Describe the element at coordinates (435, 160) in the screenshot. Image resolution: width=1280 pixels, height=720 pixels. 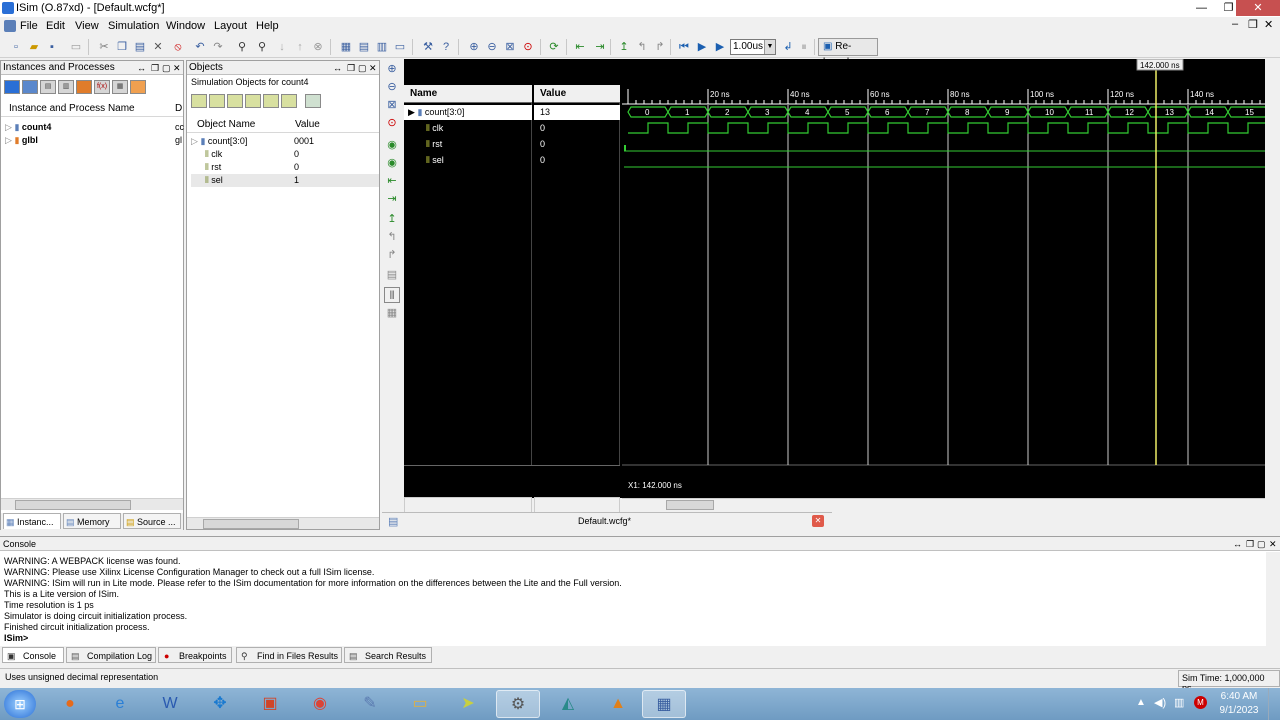
I see `wave-signal-row: ⫴ sel` at that location.